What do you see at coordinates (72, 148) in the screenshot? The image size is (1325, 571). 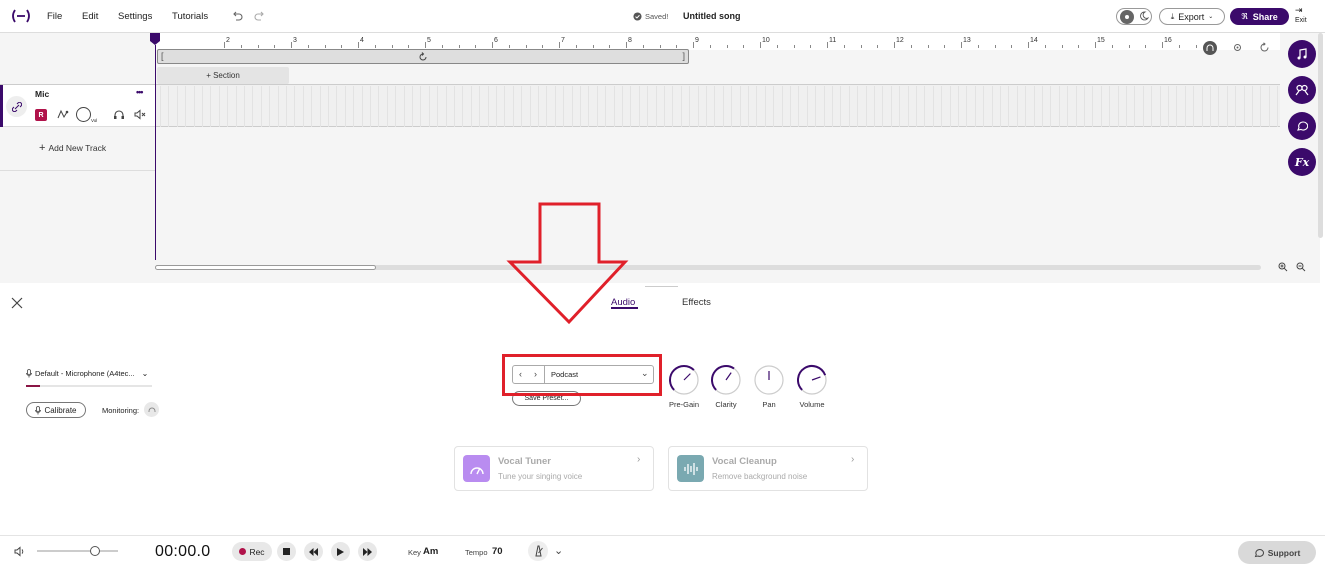 I see `add-new-track-button: + Add New Track` at bounding box center [72, 148].